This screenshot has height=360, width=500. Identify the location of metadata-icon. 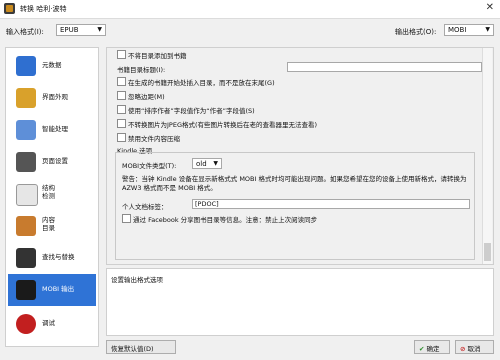
(26, 66).